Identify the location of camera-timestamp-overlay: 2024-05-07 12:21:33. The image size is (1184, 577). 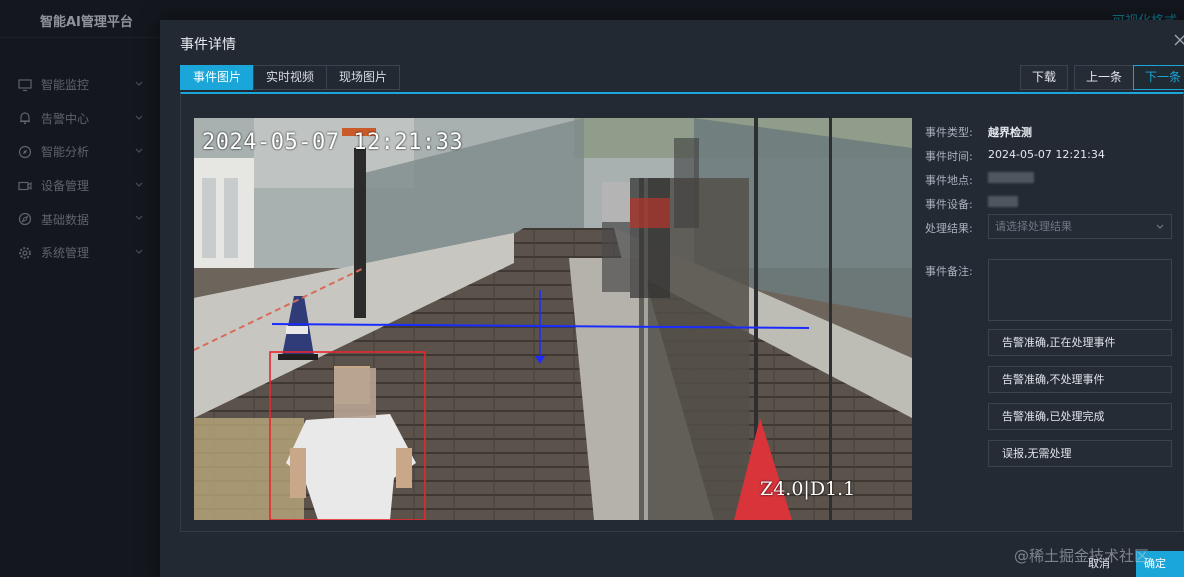
(333, 142).